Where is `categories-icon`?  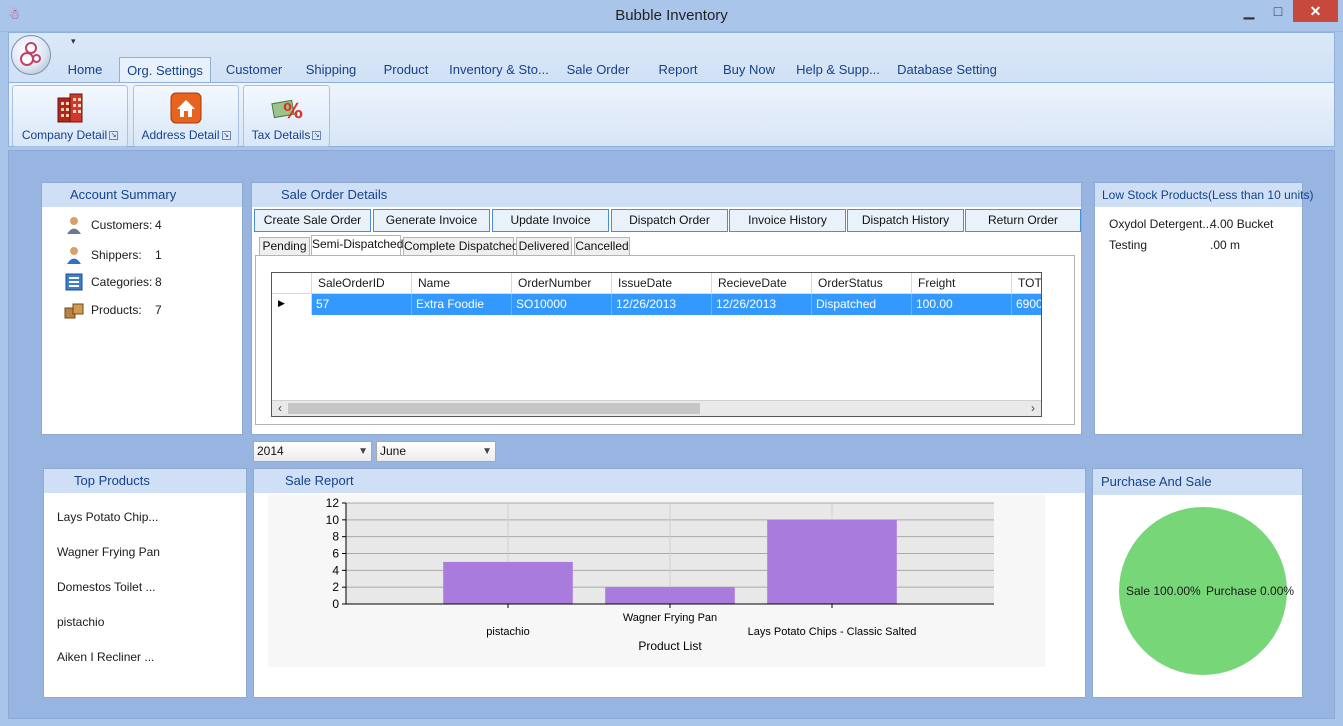 categories-icon is located at coordinates (74, 282).